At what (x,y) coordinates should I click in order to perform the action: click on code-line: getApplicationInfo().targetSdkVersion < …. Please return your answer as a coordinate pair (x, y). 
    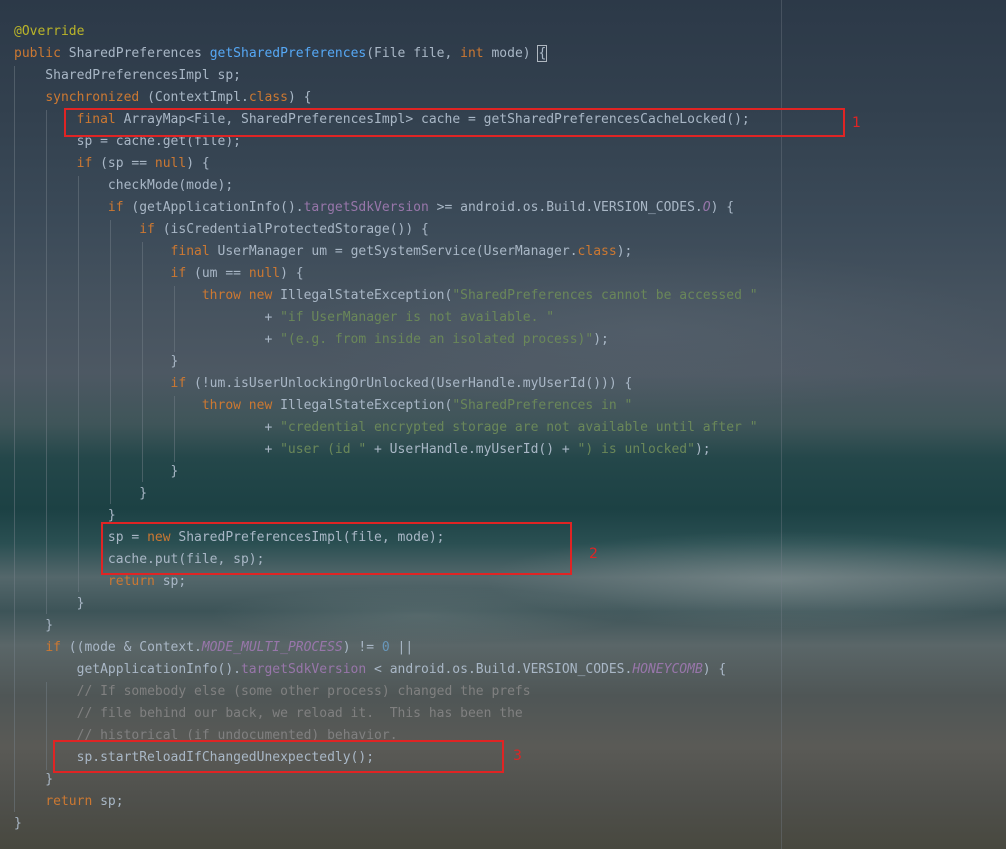
    Looking at the image, I should click on (386, 670).